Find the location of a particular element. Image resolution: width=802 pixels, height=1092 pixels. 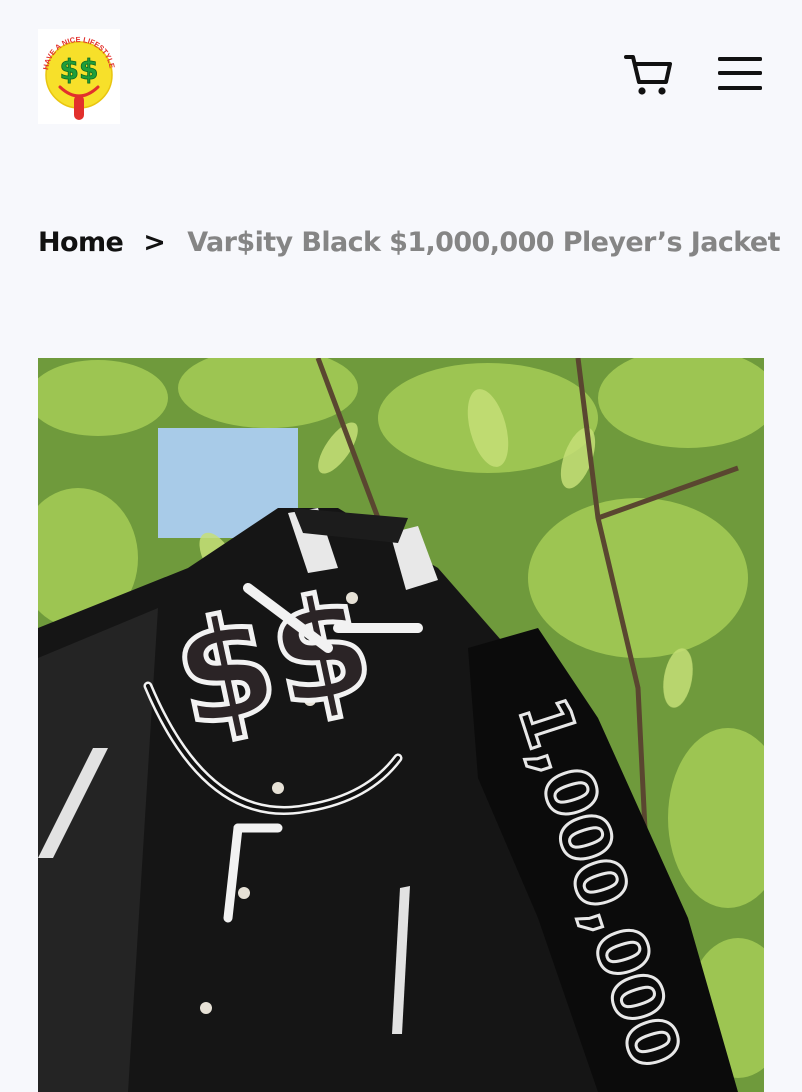

logo-dollar-eyes: $$ is located at coordinates (79, 69).